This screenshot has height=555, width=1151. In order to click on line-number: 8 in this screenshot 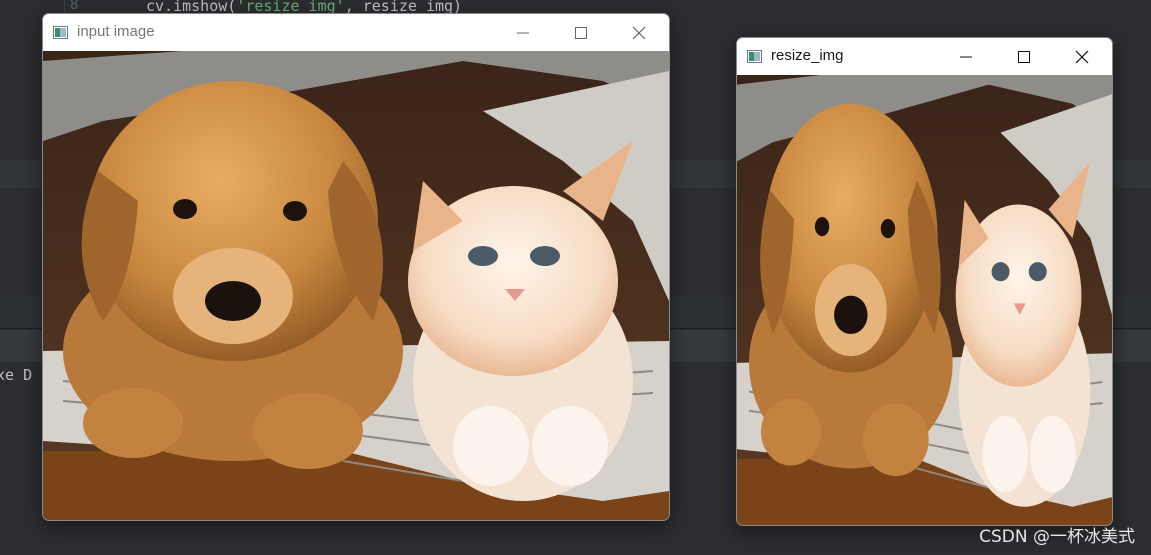, I will do `click(74, 6)`.